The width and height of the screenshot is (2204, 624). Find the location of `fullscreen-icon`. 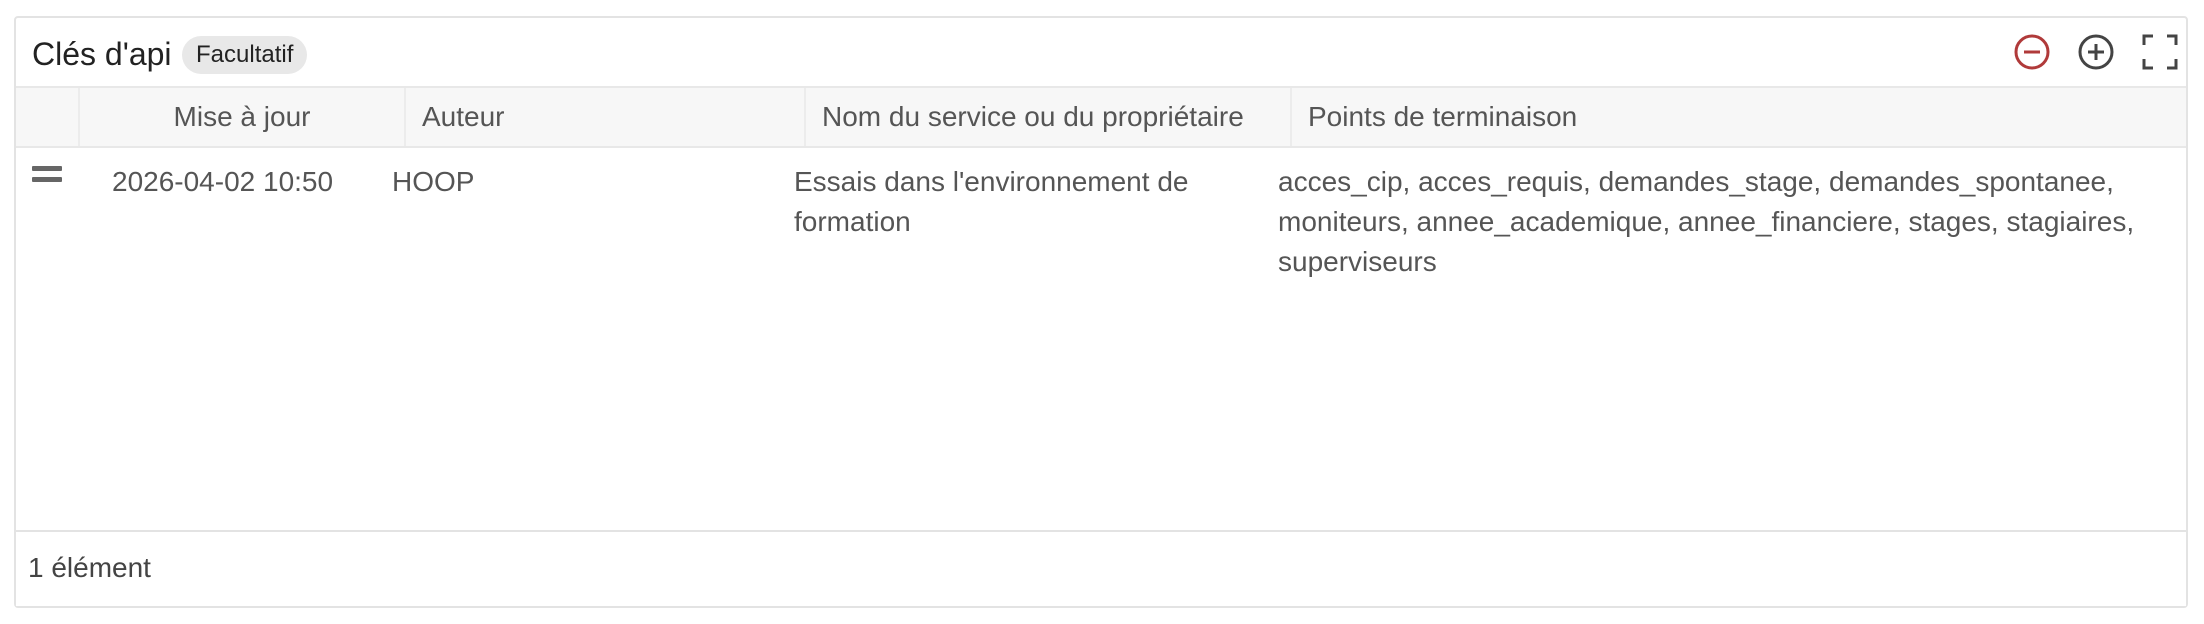

fullscreen-icon is located at coordinates (2160, 52).